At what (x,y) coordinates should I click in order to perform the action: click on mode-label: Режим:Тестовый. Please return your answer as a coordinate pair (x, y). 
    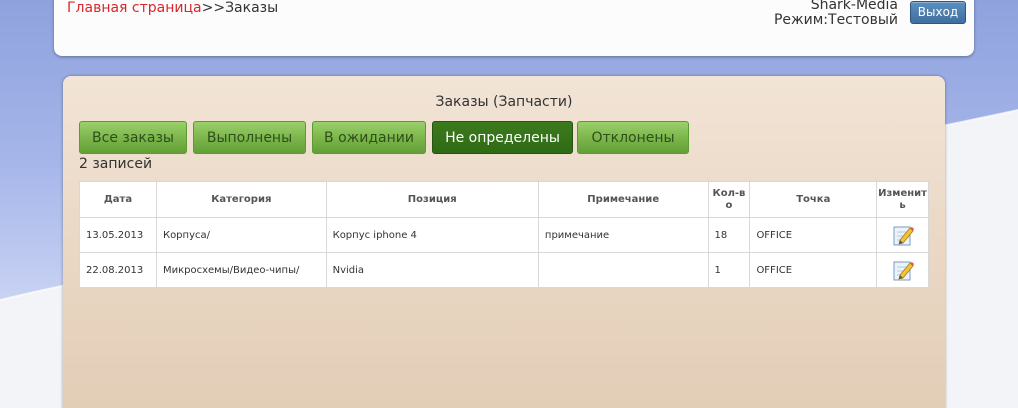
    Looking at the image, I should click on (835, 20).